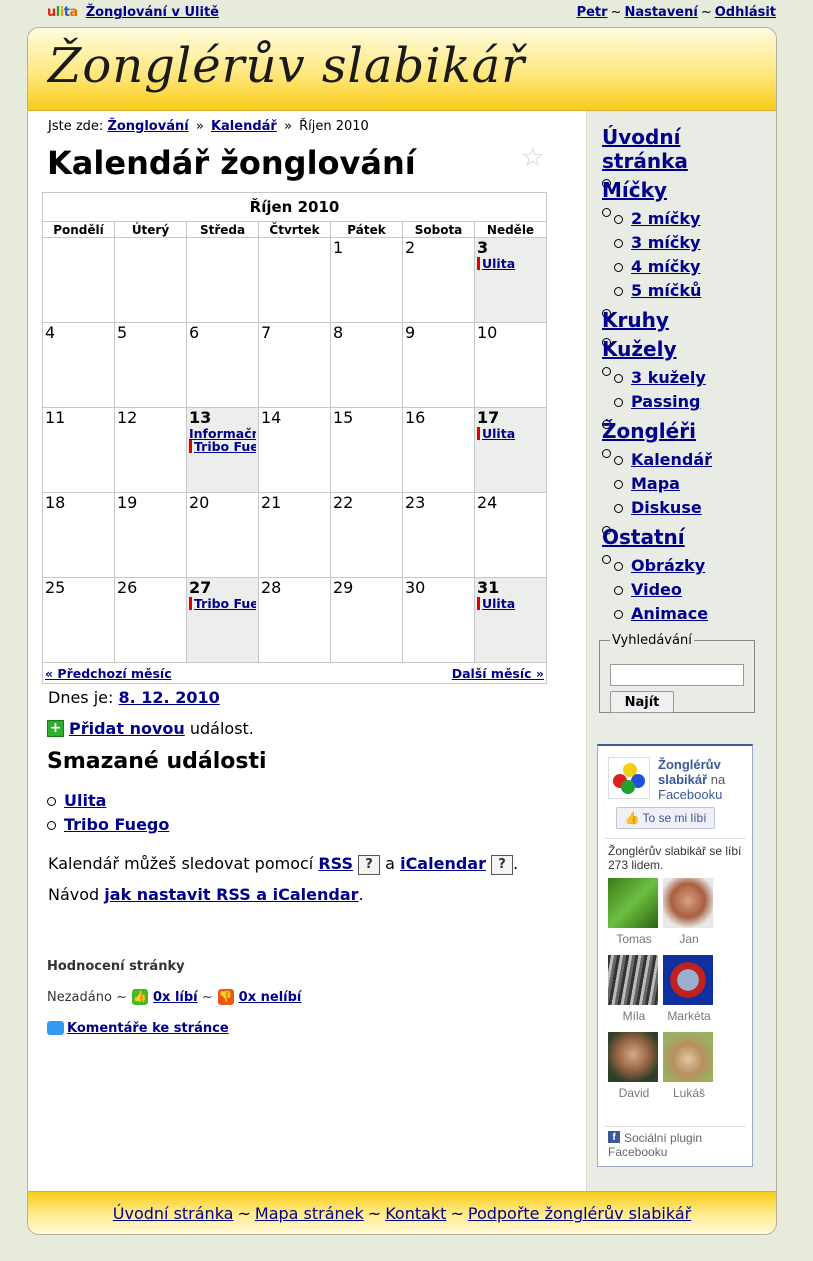 This screenshot has width=813, height=1261. What do you see at coordinates (366, 280) in the screenshot?
I see `calendar-day: 1` at bounding box center [366, 280].